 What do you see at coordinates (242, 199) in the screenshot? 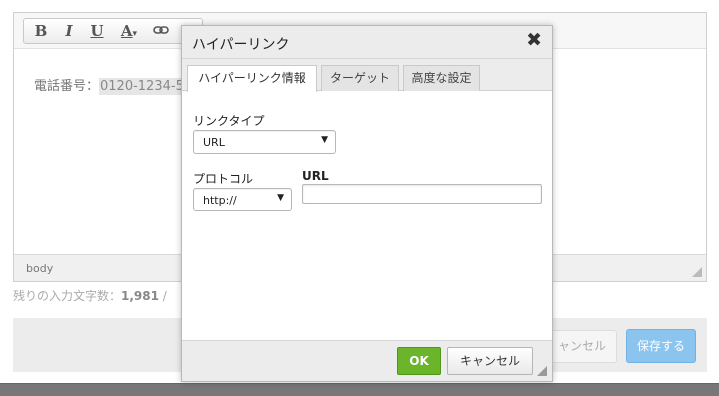
I see `protocol-select: http:// ▼` at bounding box center [242, 199].